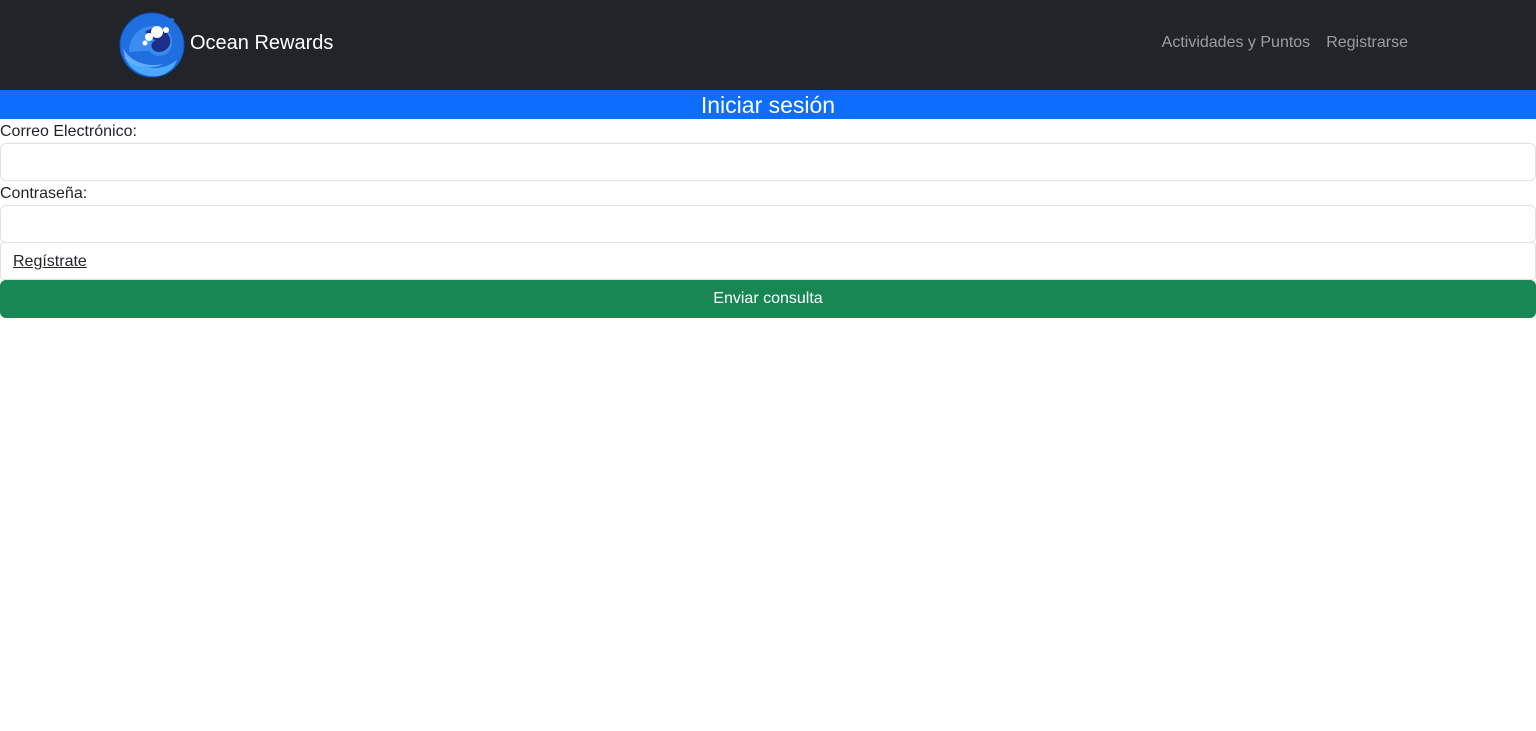 This screenshot has width=1536, height=731. What do you see at coordinates (768, 261) in the screenshot?
I see `register-link-container: Regístrate` at bounding box center [768, 261].